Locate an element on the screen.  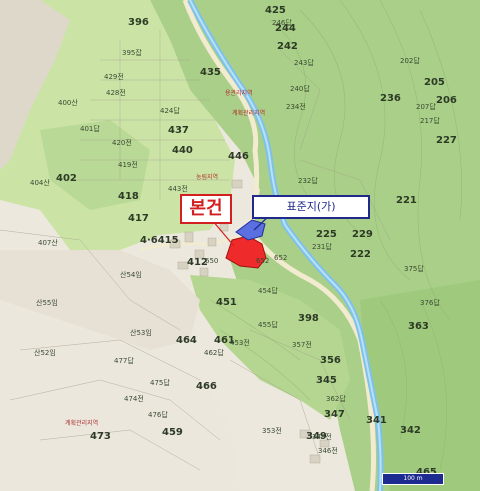
parcel-number: 산52임 is located at coordinates (45, 353).